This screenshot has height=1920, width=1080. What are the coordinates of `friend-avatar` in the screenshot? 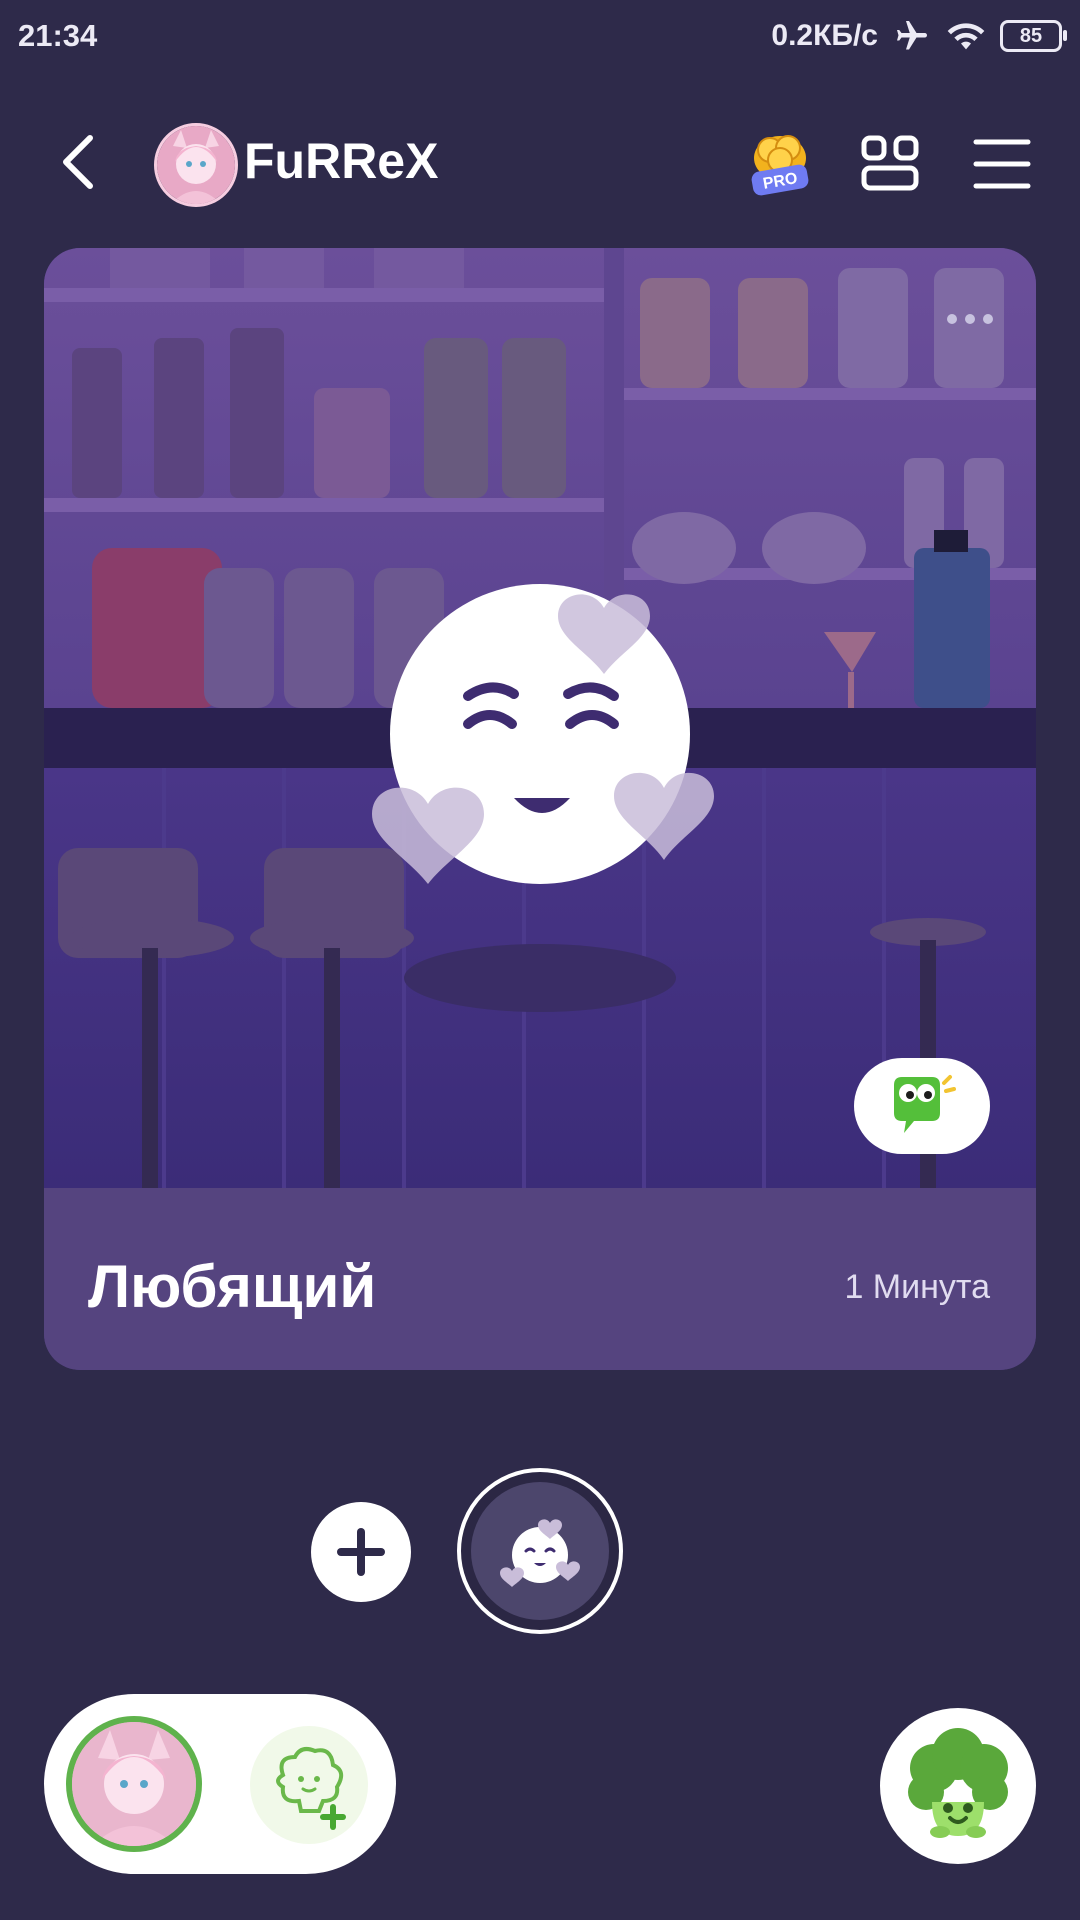 It's located at (134, 1784).